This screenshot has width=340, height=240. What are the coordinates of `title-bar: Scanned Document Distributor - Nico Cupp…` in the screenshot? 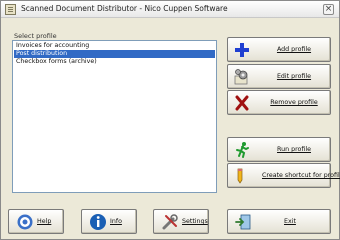 It's located at (170, 9).